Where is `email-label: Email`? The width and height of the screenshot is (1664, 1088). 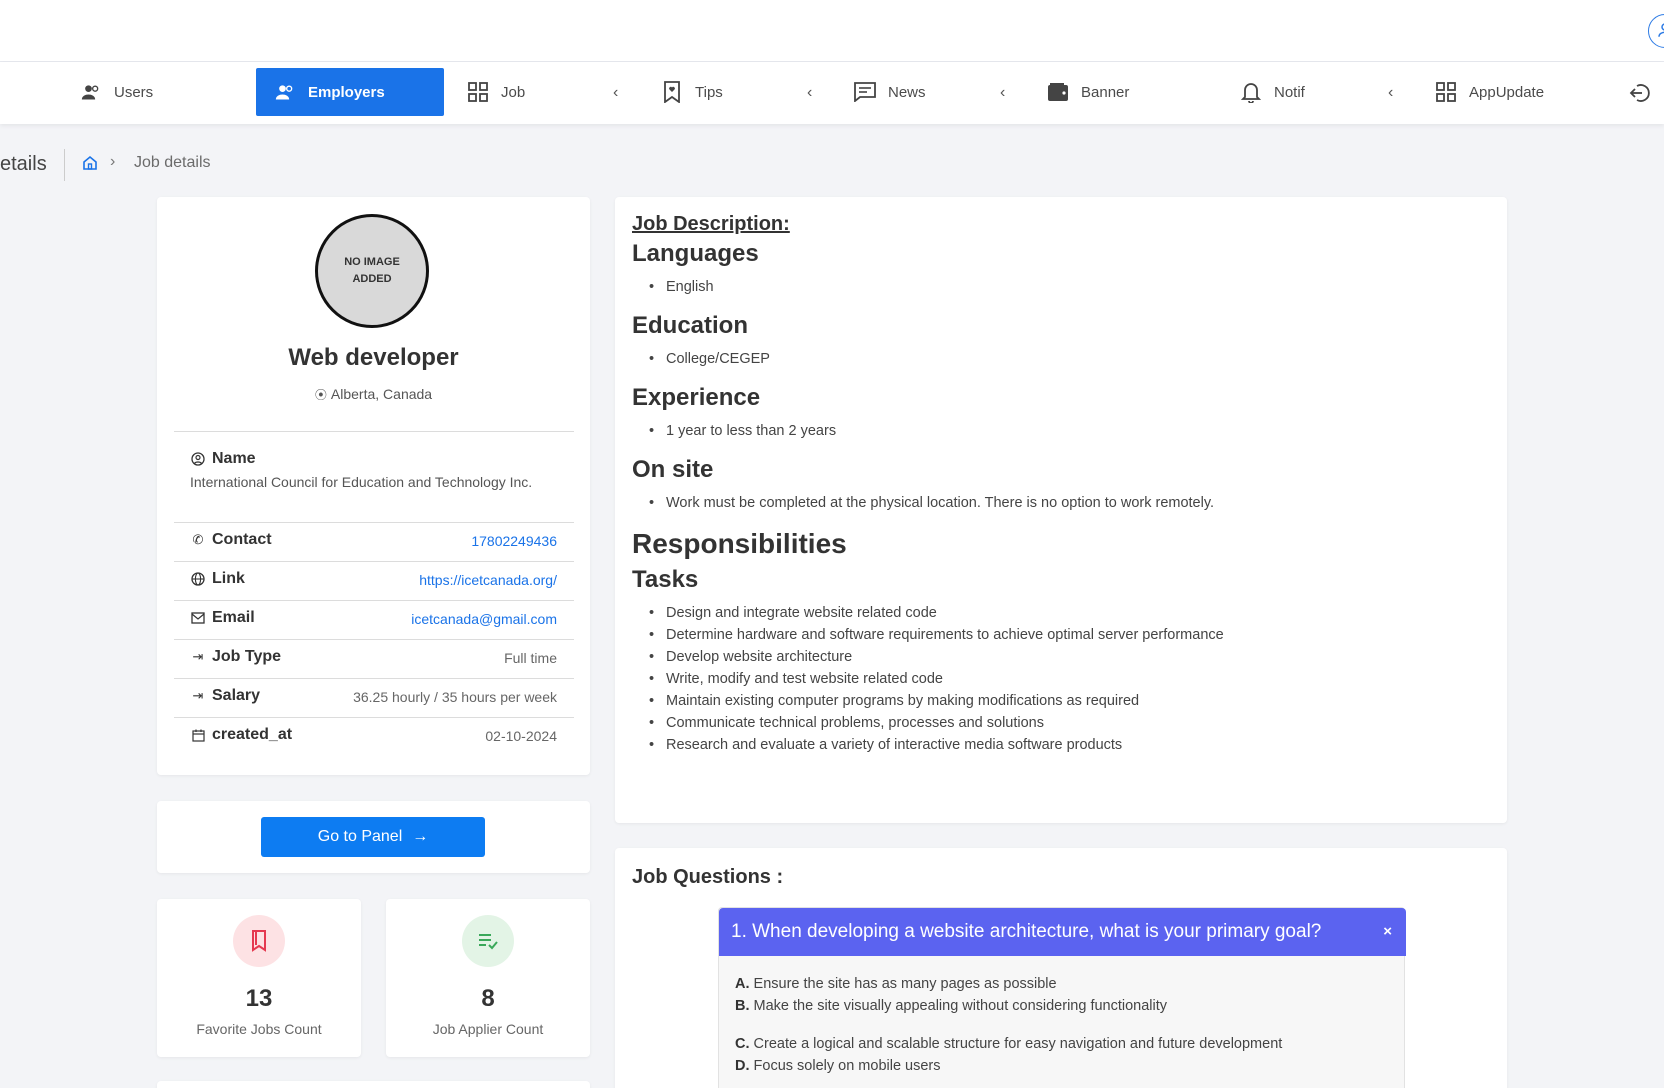 email-label: Email is located at coordinates (222, 618).